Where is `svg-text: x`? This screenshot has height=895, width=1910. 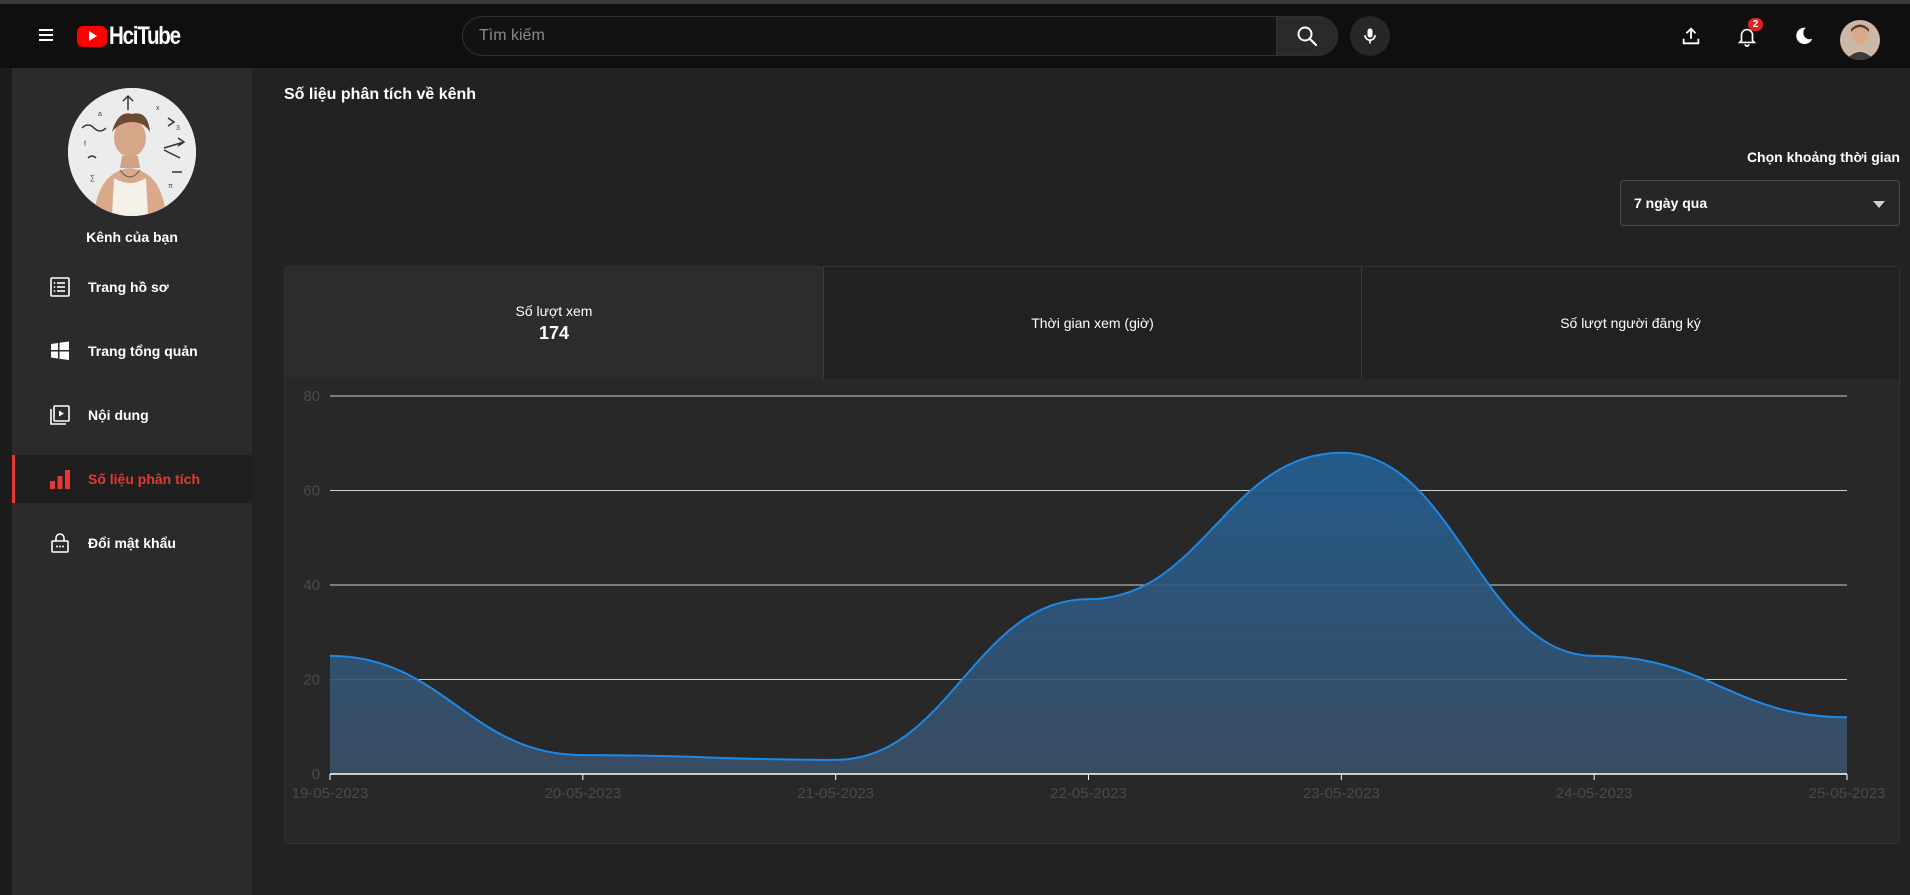
svg-text: x is located at coordinates (158, 108).